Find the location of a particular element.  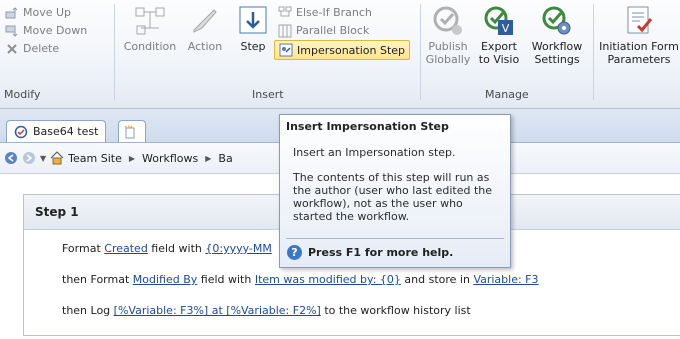

parallel-block-button: Parallel Block is located at coordinates (323, 30).